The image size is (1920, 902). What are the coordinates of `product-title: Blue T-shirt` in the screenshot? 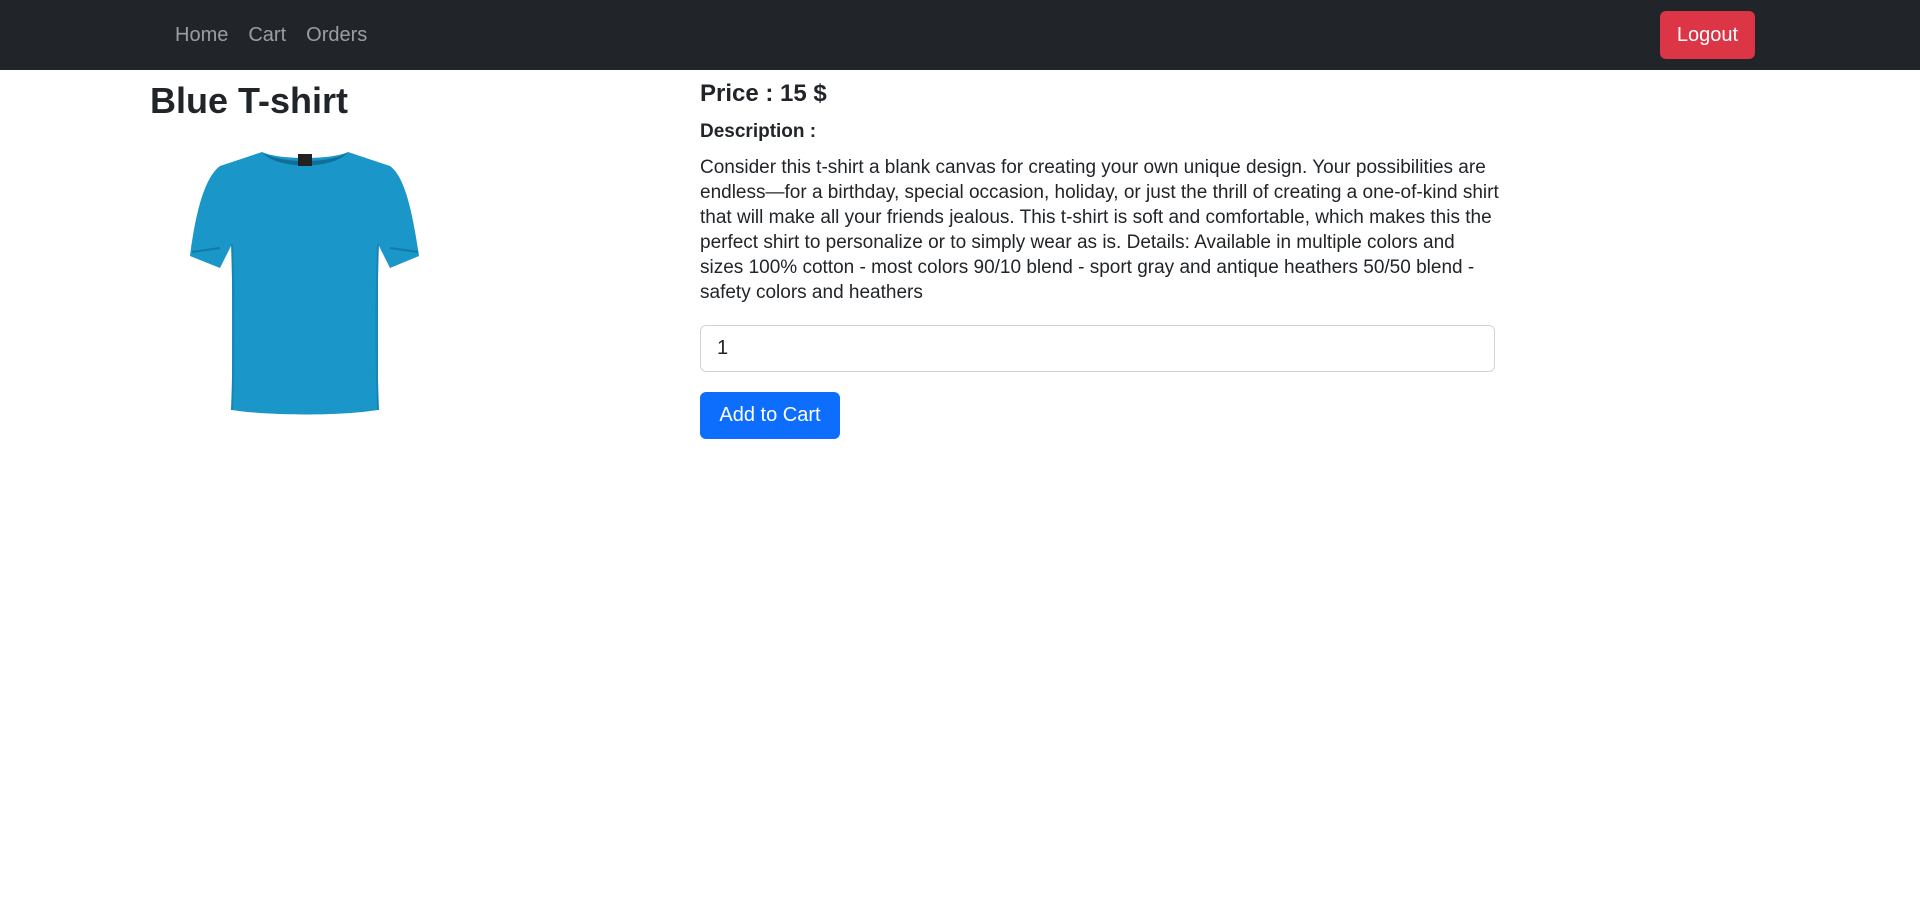 It's located at (249, 100).